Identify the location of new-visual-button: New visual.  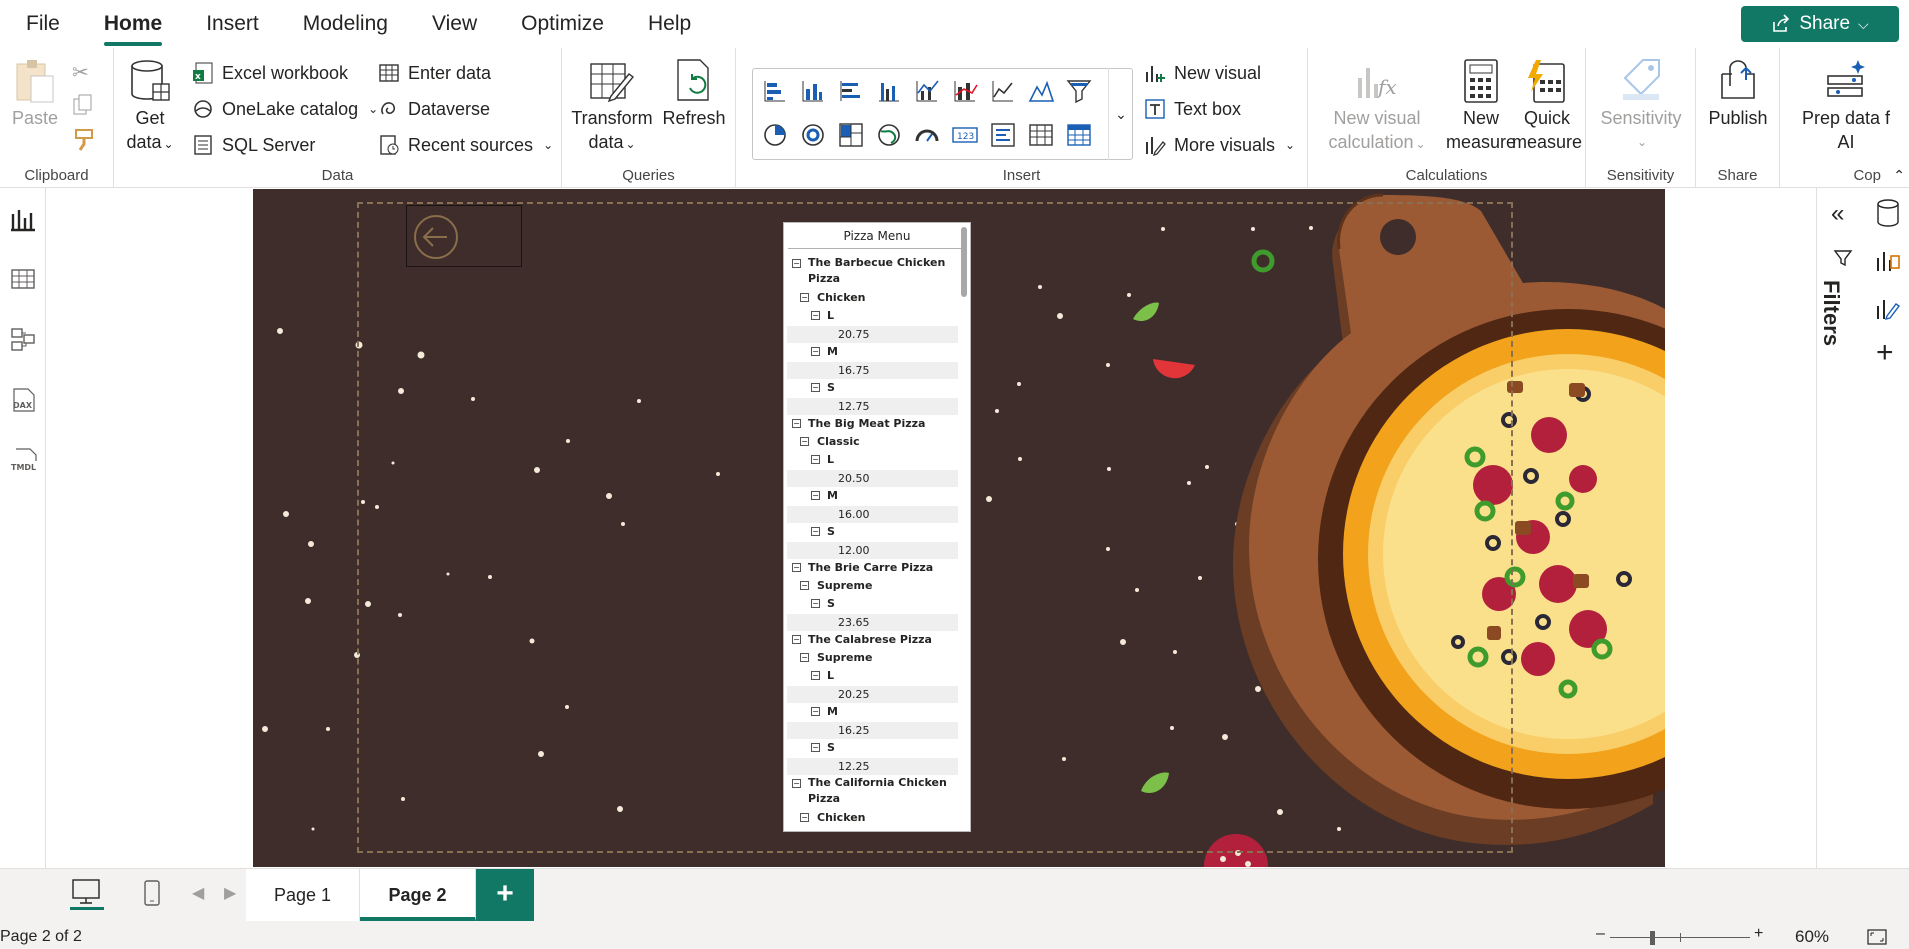
(1202, 73).